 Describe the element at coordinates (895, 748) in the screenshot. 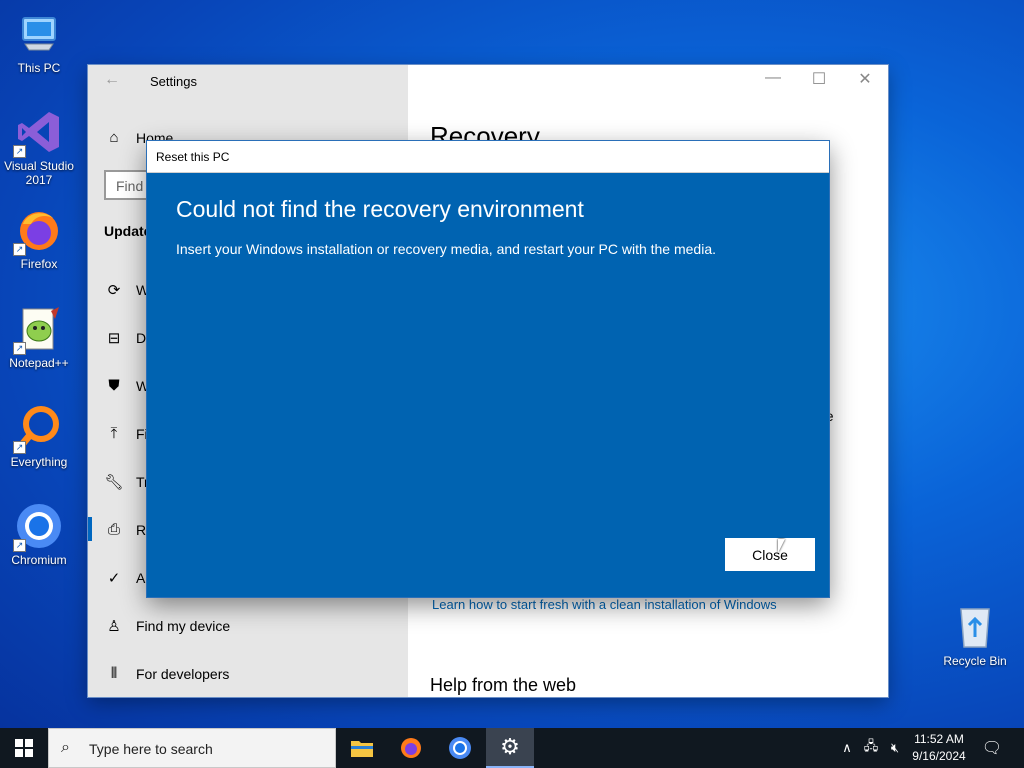

I see `volume-muted-icon: 🔇︎` at that location.